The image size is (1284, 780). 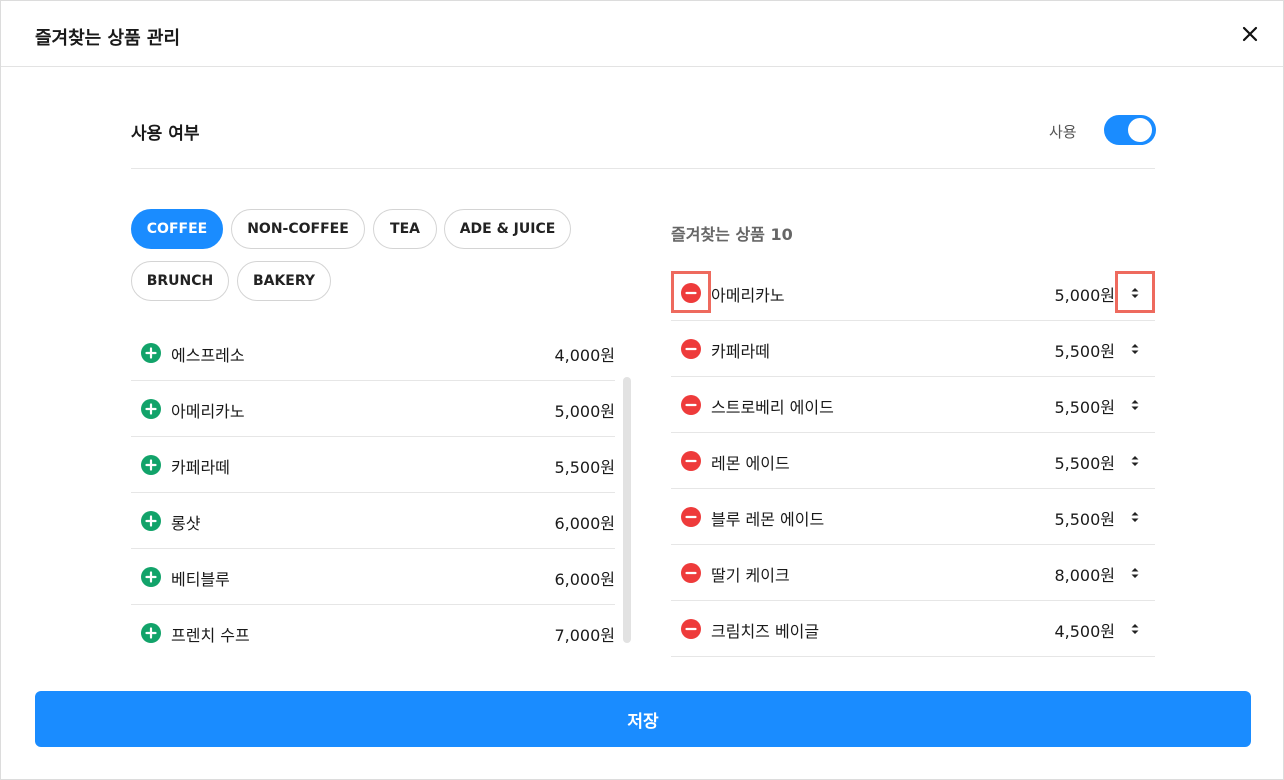 What do you see at coordinates (284, 281) in the screenshot?
I see `chip-bakery: BAKERY` at bounding box center [284, 281].